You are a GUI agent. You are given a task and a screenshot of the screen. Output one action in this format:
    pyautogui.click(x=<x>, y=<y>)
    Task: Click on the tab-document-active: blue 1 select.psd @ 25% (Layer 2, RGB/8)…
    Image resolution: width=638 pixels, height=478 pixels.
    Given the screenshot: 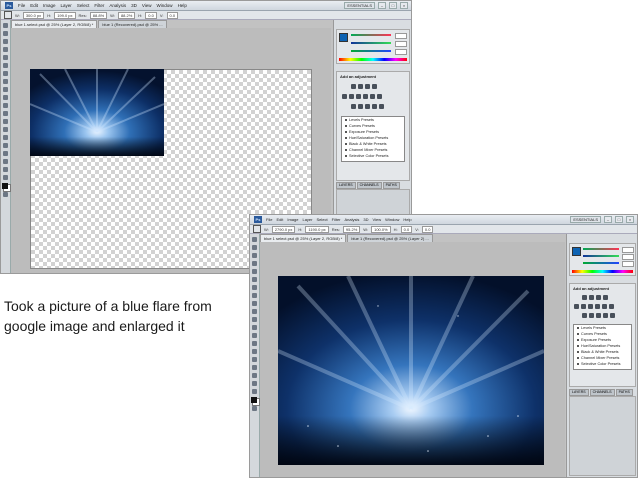 What is the action you would take?
    pyautogui.click(x=303, y=238)
    